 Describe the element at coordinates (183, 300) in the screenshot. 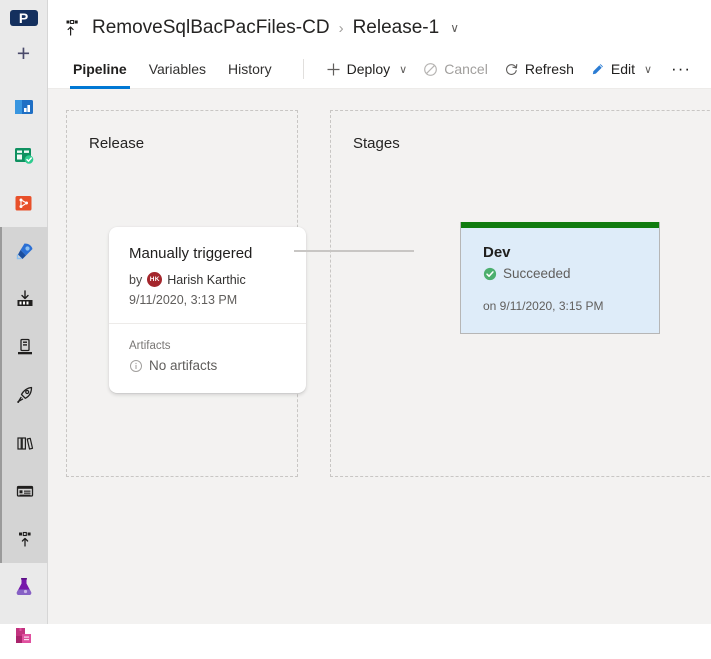

I see `release-date: 9/11/2020, 3:13 PM` at that location.